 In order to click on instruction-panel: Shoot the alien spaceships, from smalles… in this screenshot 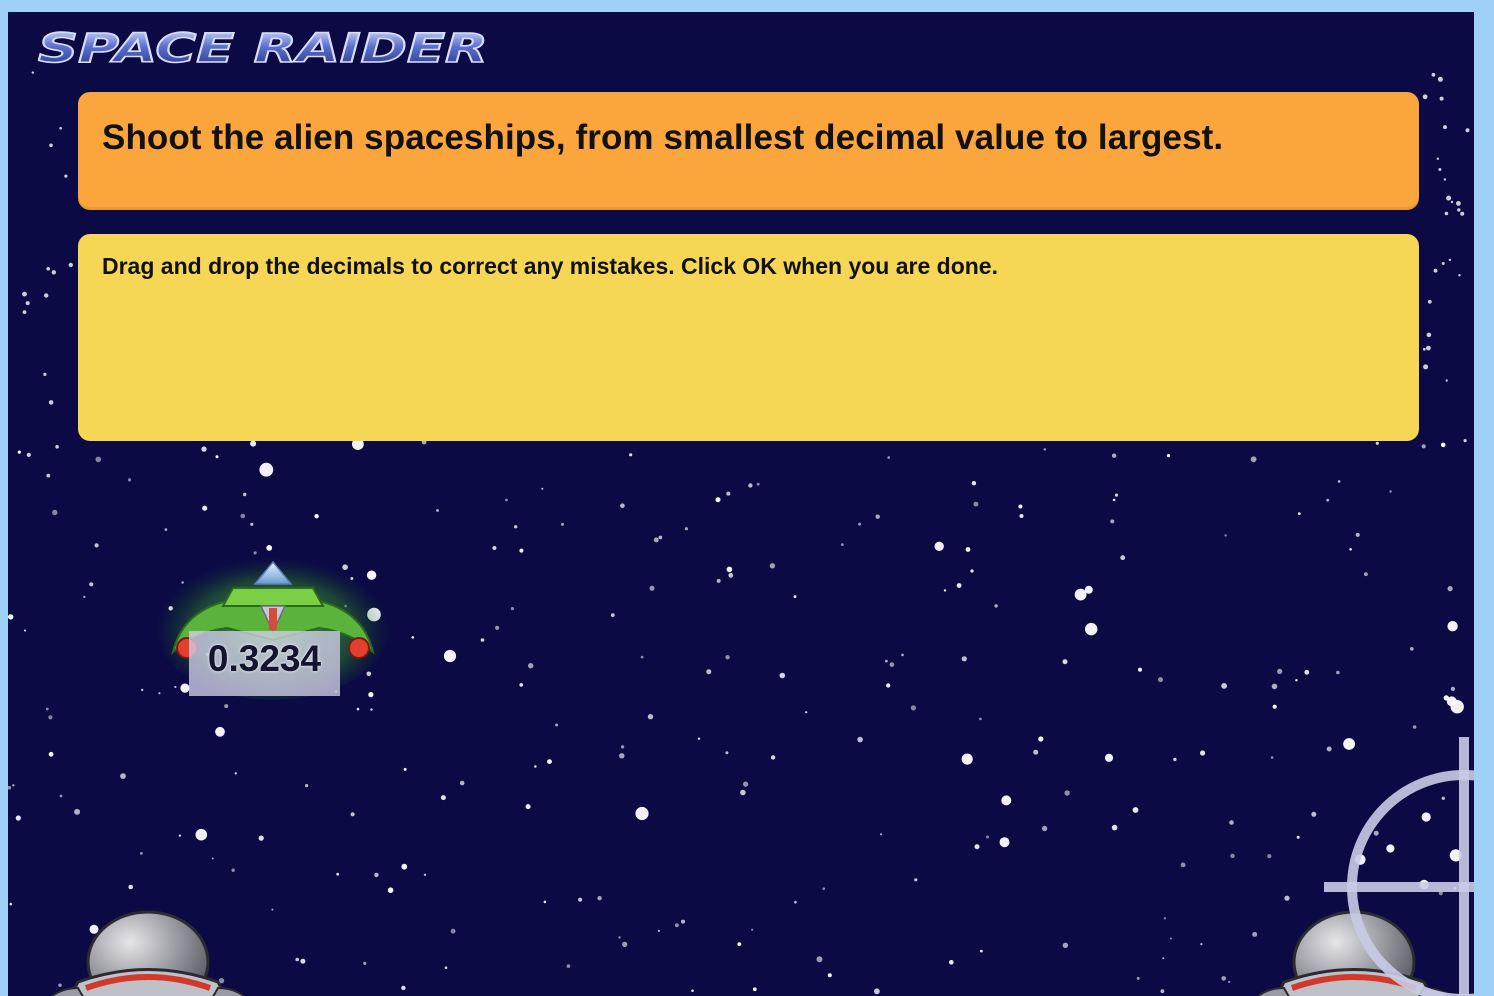, I will do `click(748, 151)`.